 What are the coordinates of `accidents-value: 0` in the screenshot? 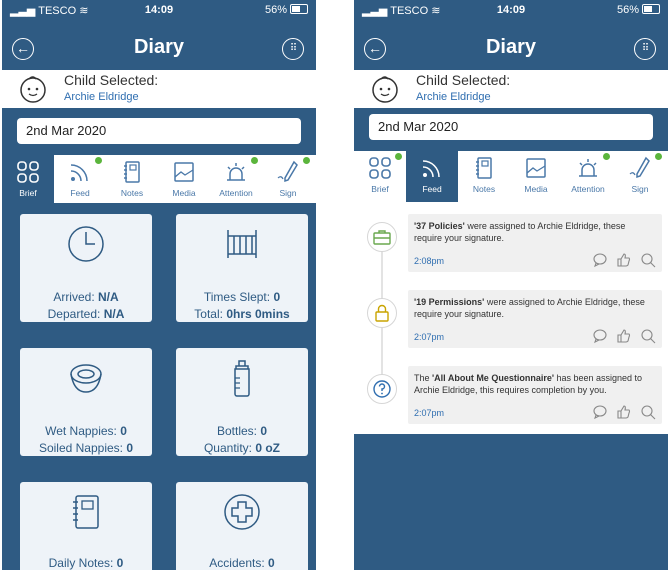 It's located at (271, 563).